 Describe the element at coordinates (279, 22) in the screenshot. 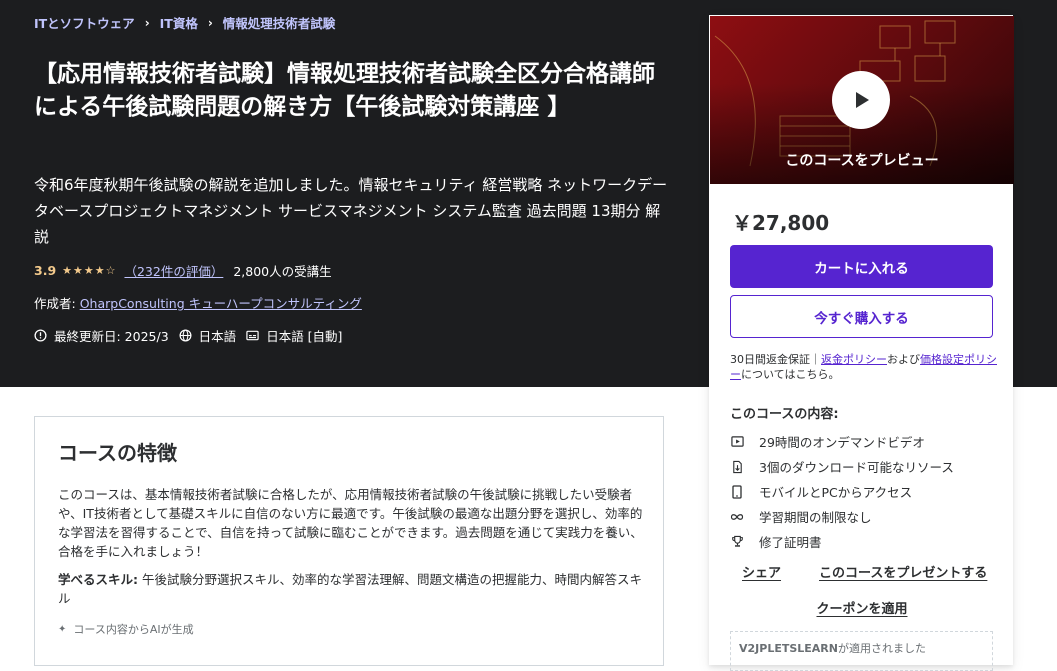

I see `breadcrumb-item-info-processing-exam: 情報処理技術者試験` at that location.